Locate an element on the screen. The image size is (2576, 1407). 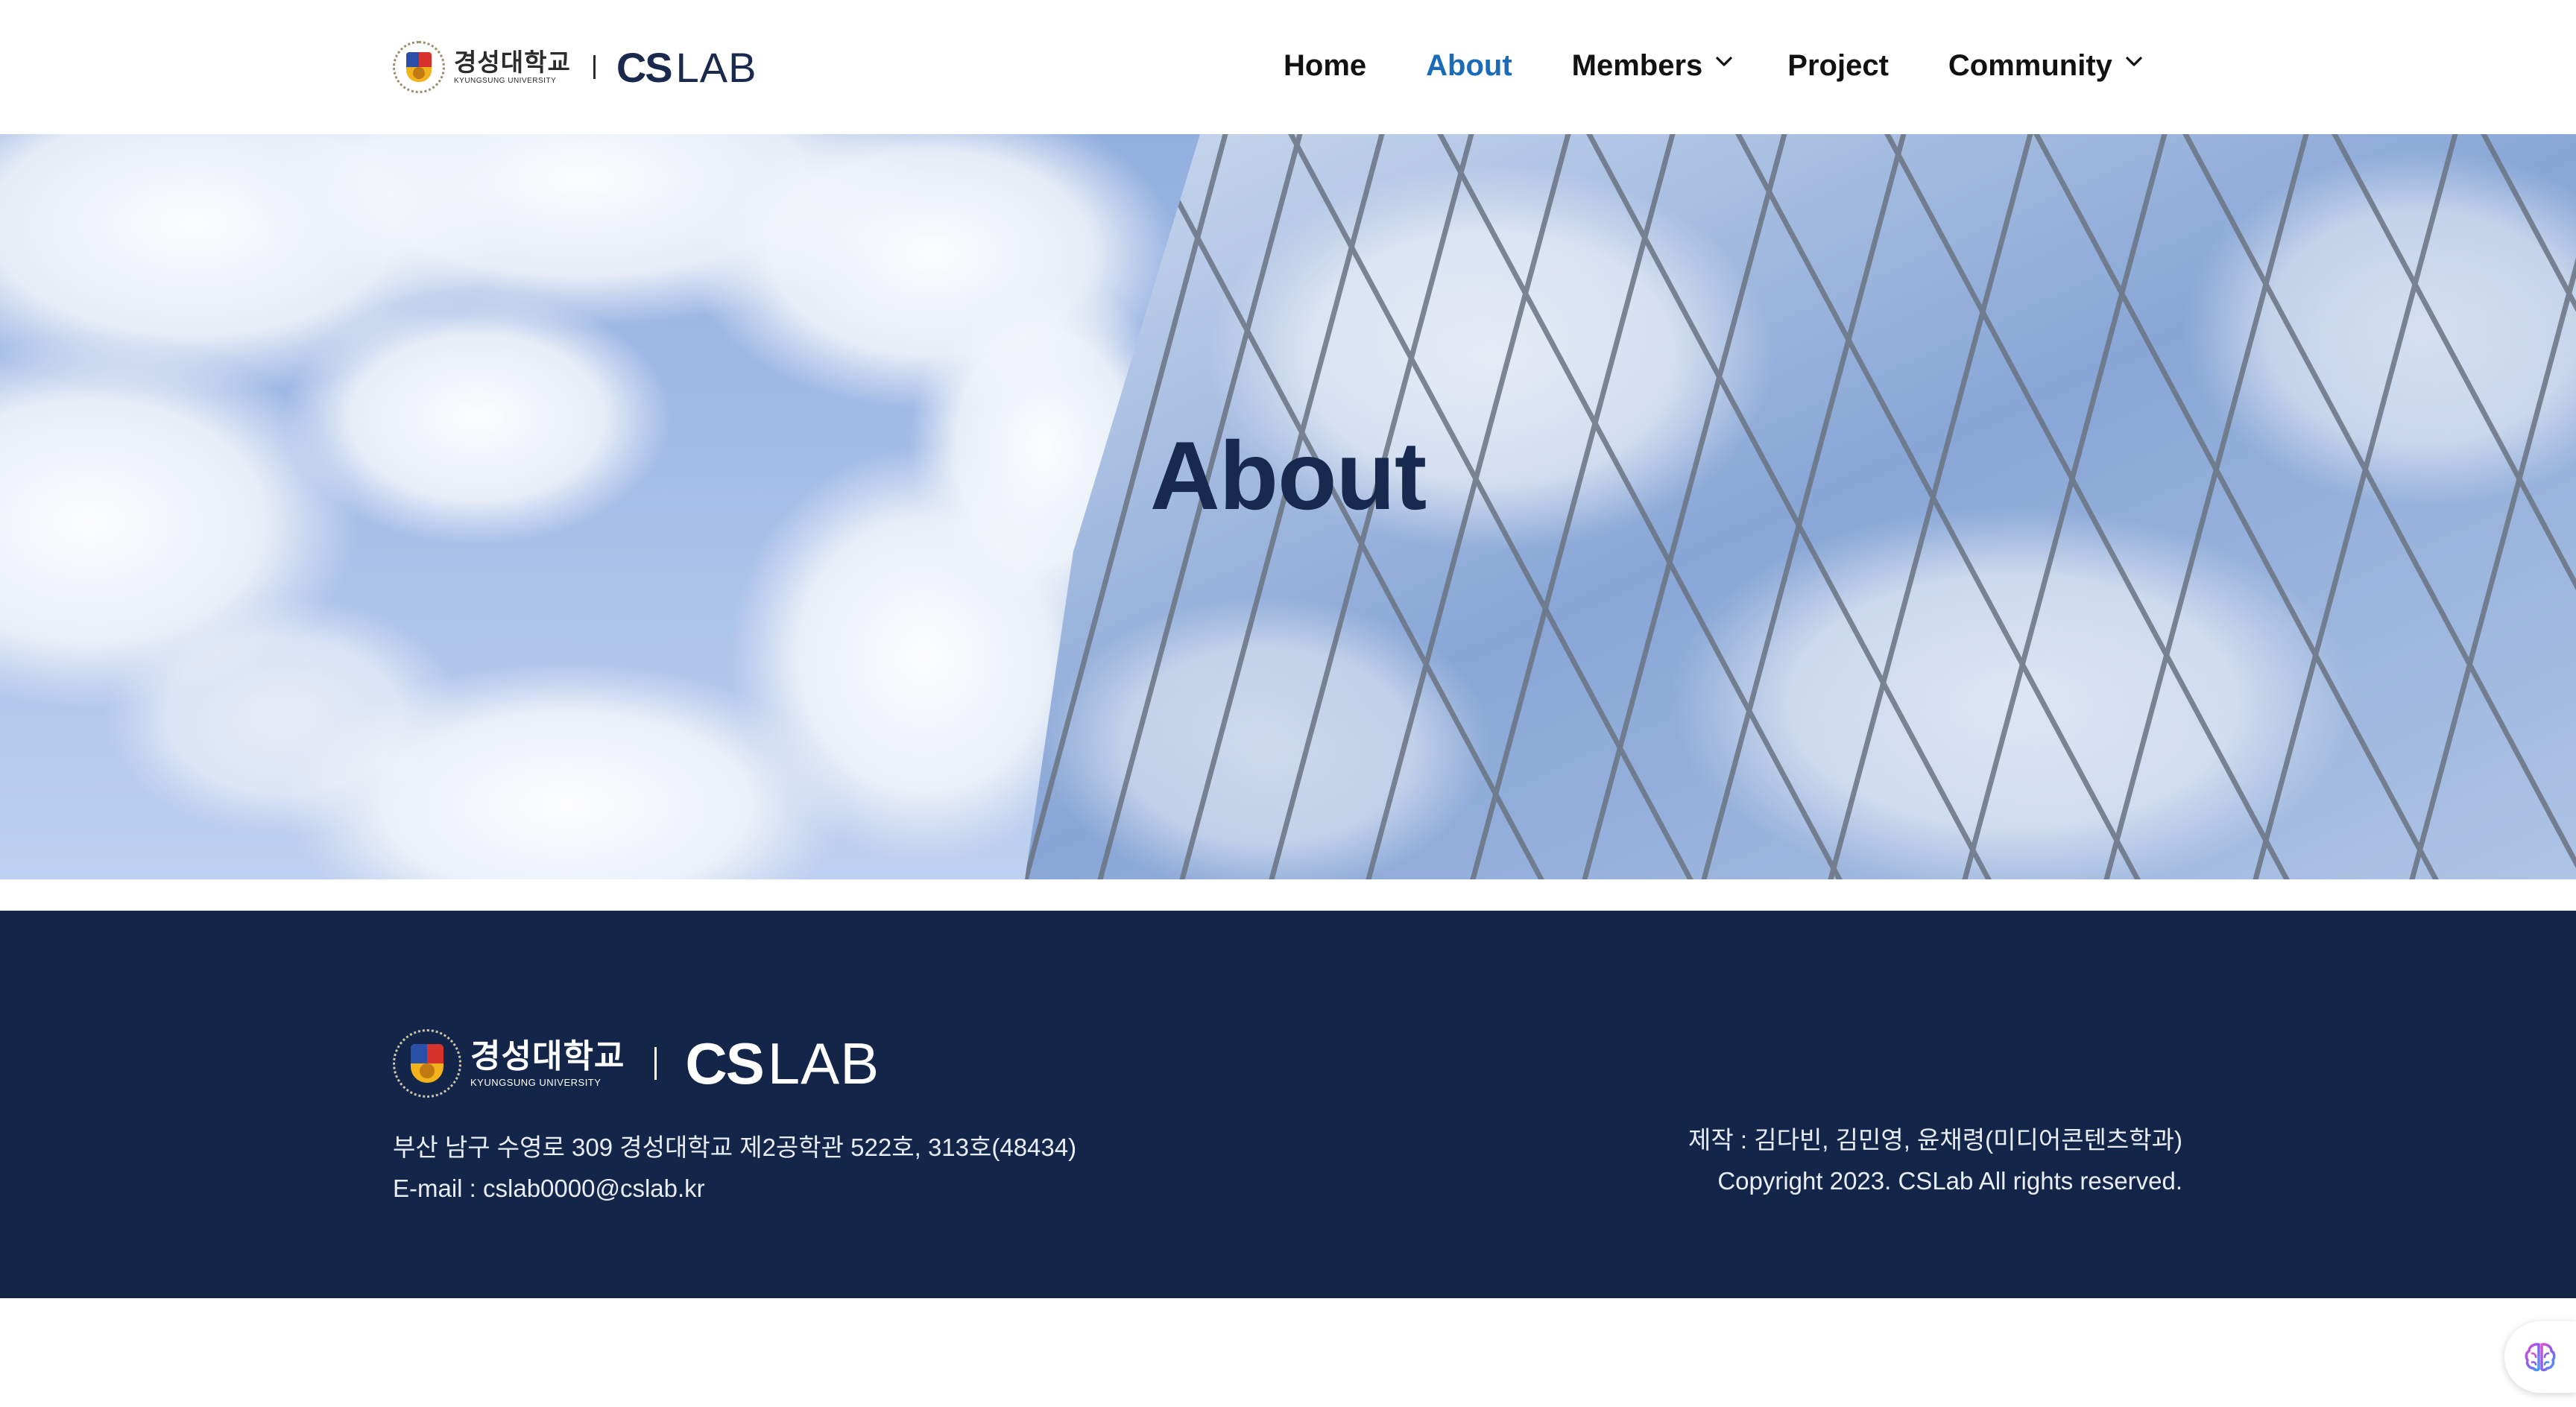
footer-university-name: 경성대학교 KYUNGSUNG UNIVERSITY is located at coordinates (547, 1063).